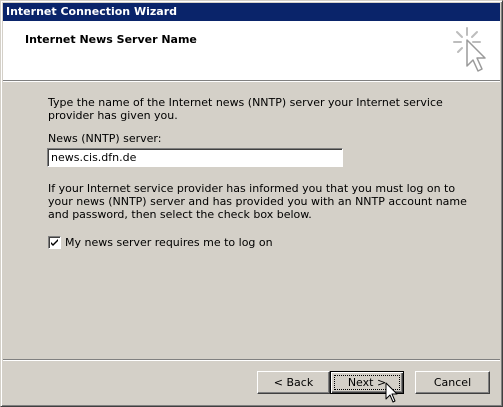 The height and width of the screenshot is (407, 503). Describe the element at coordinates (251, 51) in the screenshot. I see `wizard-header: Internet News Server Name` at that location.